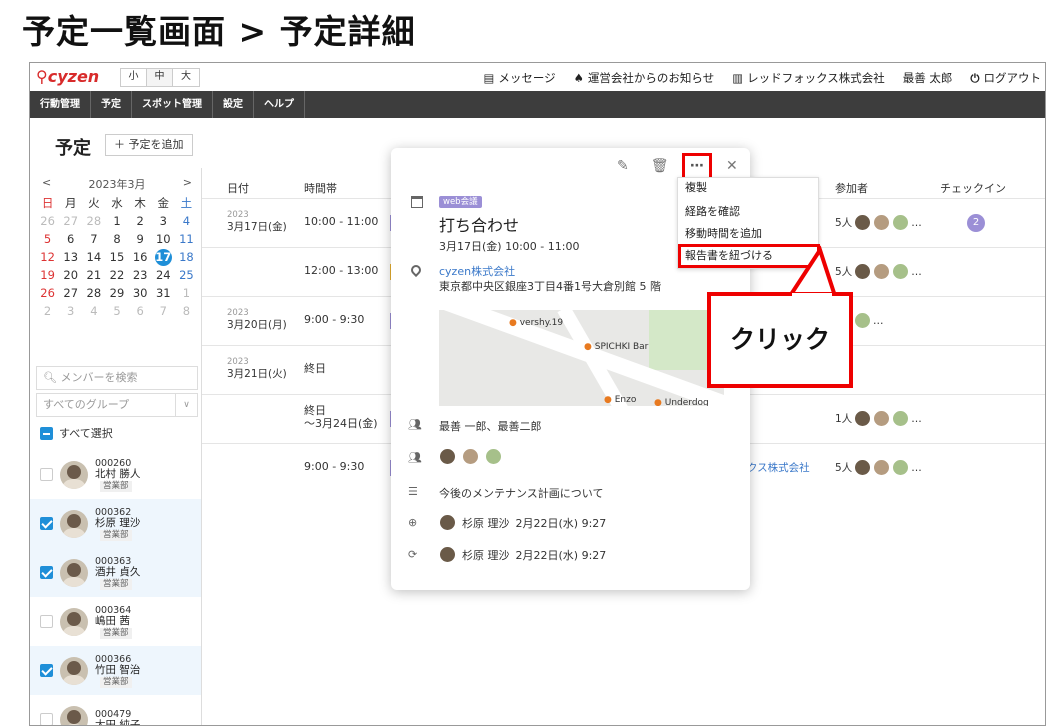  What do you see at coordinates (163, 275) in the screenshot?
I see `calendar-day: 24` at bounding box center [163, 275].